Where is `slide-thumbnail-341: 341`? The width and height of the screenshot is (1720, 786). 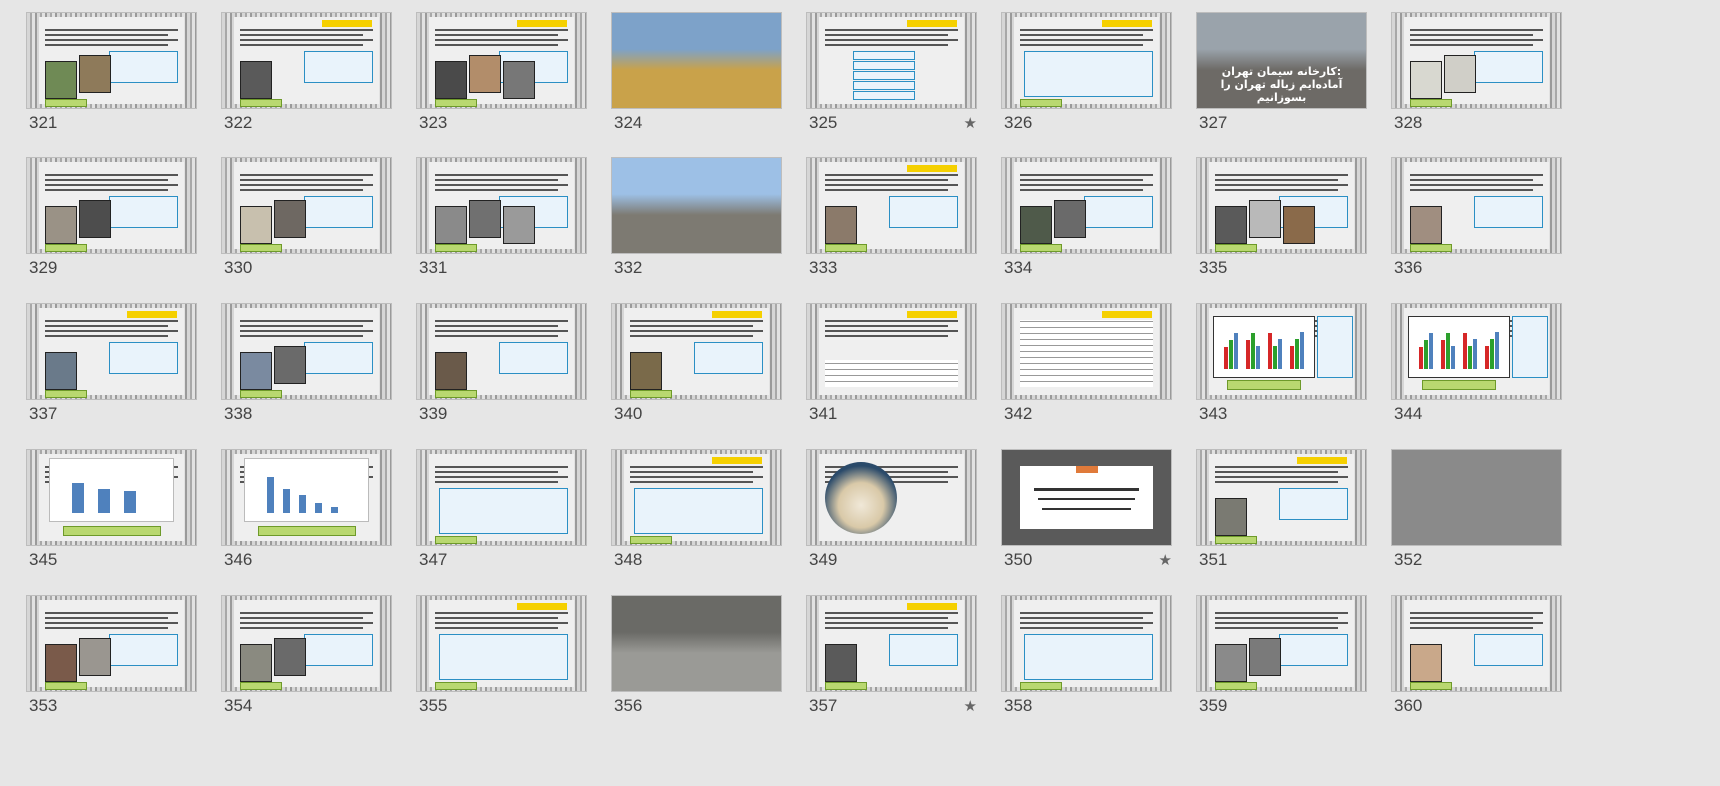
slide-thumbnail-341: 341 is located at coordinates (892, 369).